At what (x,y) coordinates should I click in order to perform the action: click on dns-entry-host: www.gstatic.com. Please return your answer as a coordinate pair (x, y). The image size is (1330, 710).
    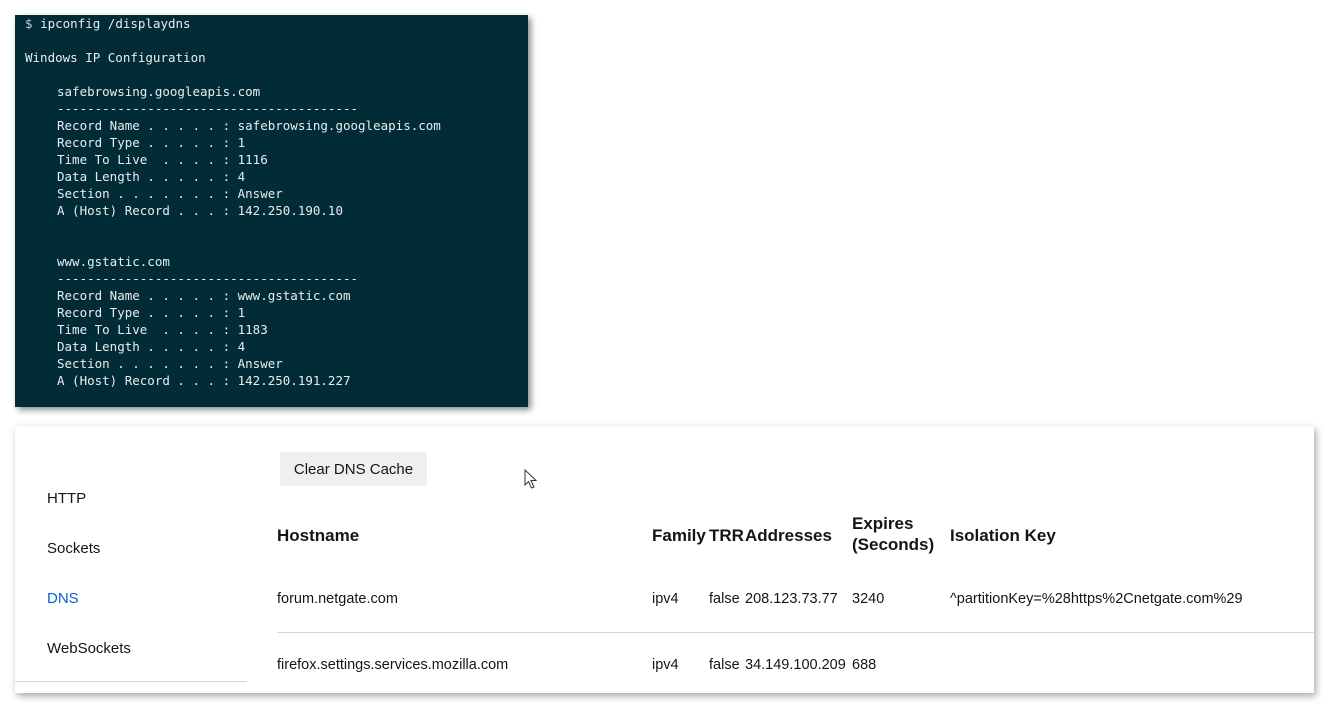
    Looking at the image, I should click on (113, 261).